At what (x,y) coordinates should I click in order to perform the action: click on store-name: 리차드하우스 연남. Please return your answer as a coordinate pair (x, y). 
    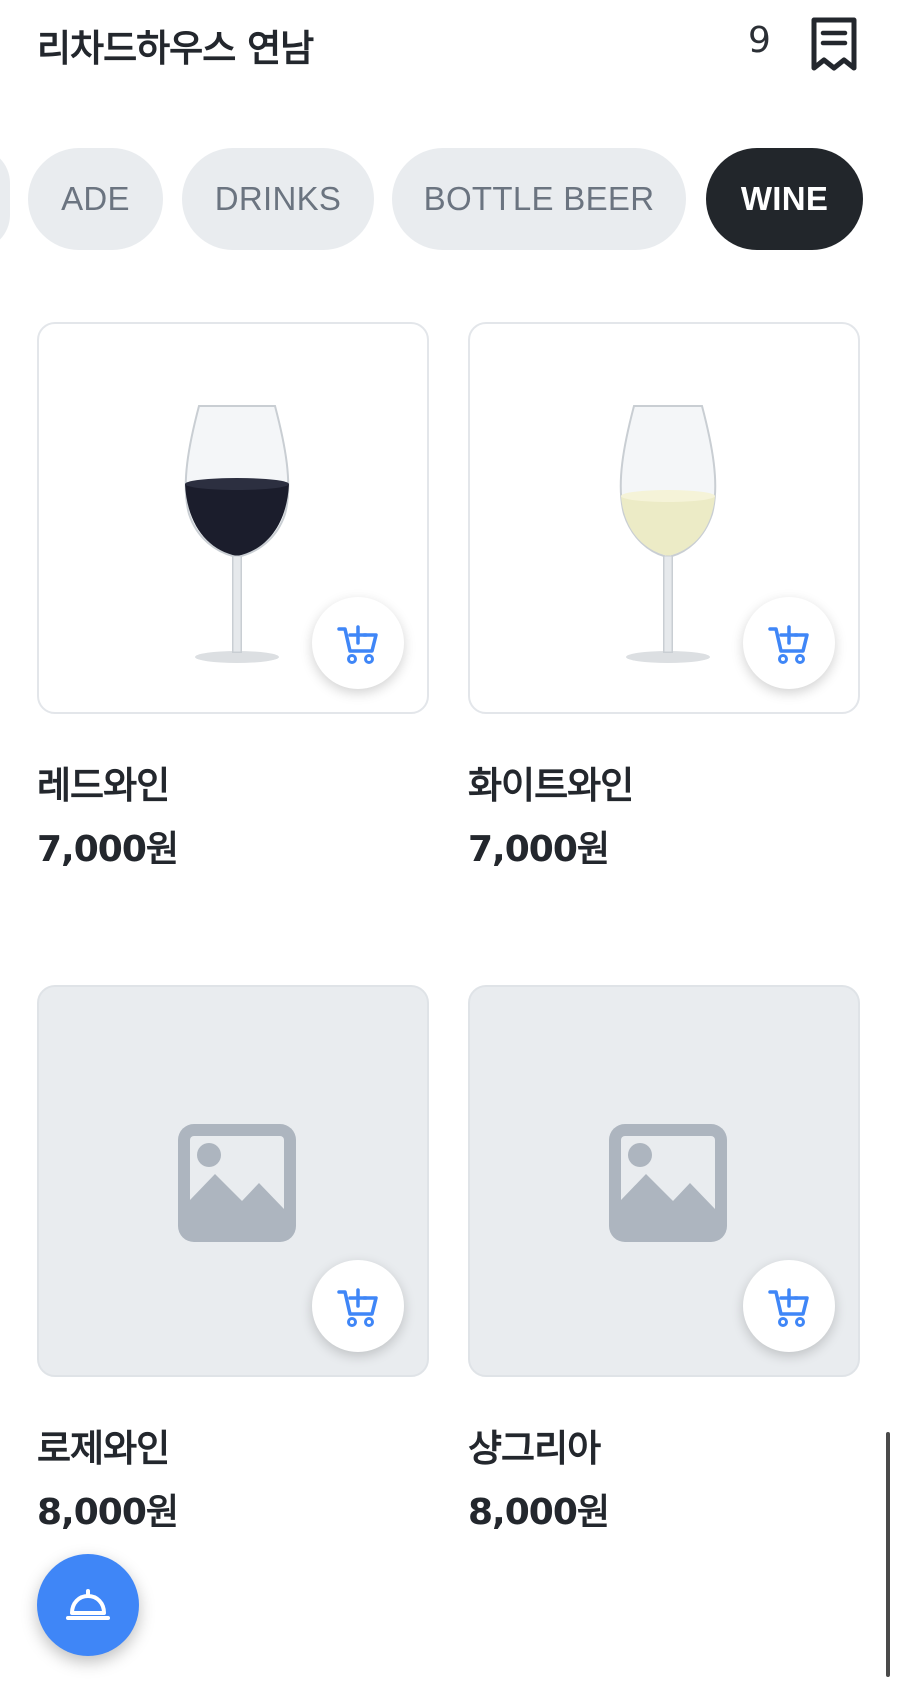
    Looking at the image, I should click on (175, 48).